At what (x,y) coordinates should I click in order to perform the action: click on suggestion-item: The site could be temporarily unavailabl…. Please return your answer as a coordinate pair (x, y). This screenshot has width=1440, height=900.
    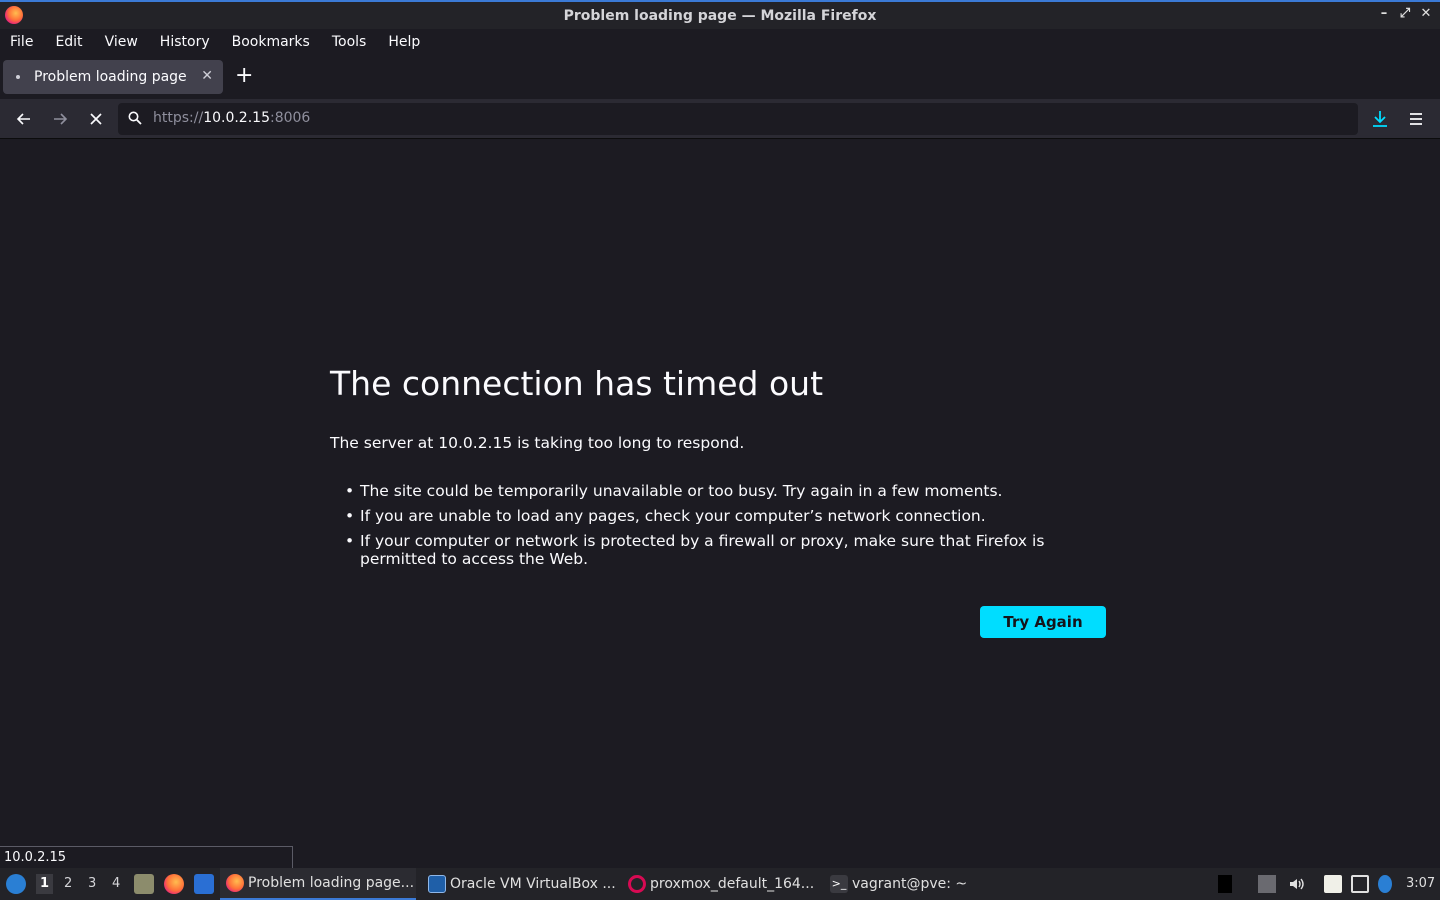
    Looking at the image, I should click on (730, 491).